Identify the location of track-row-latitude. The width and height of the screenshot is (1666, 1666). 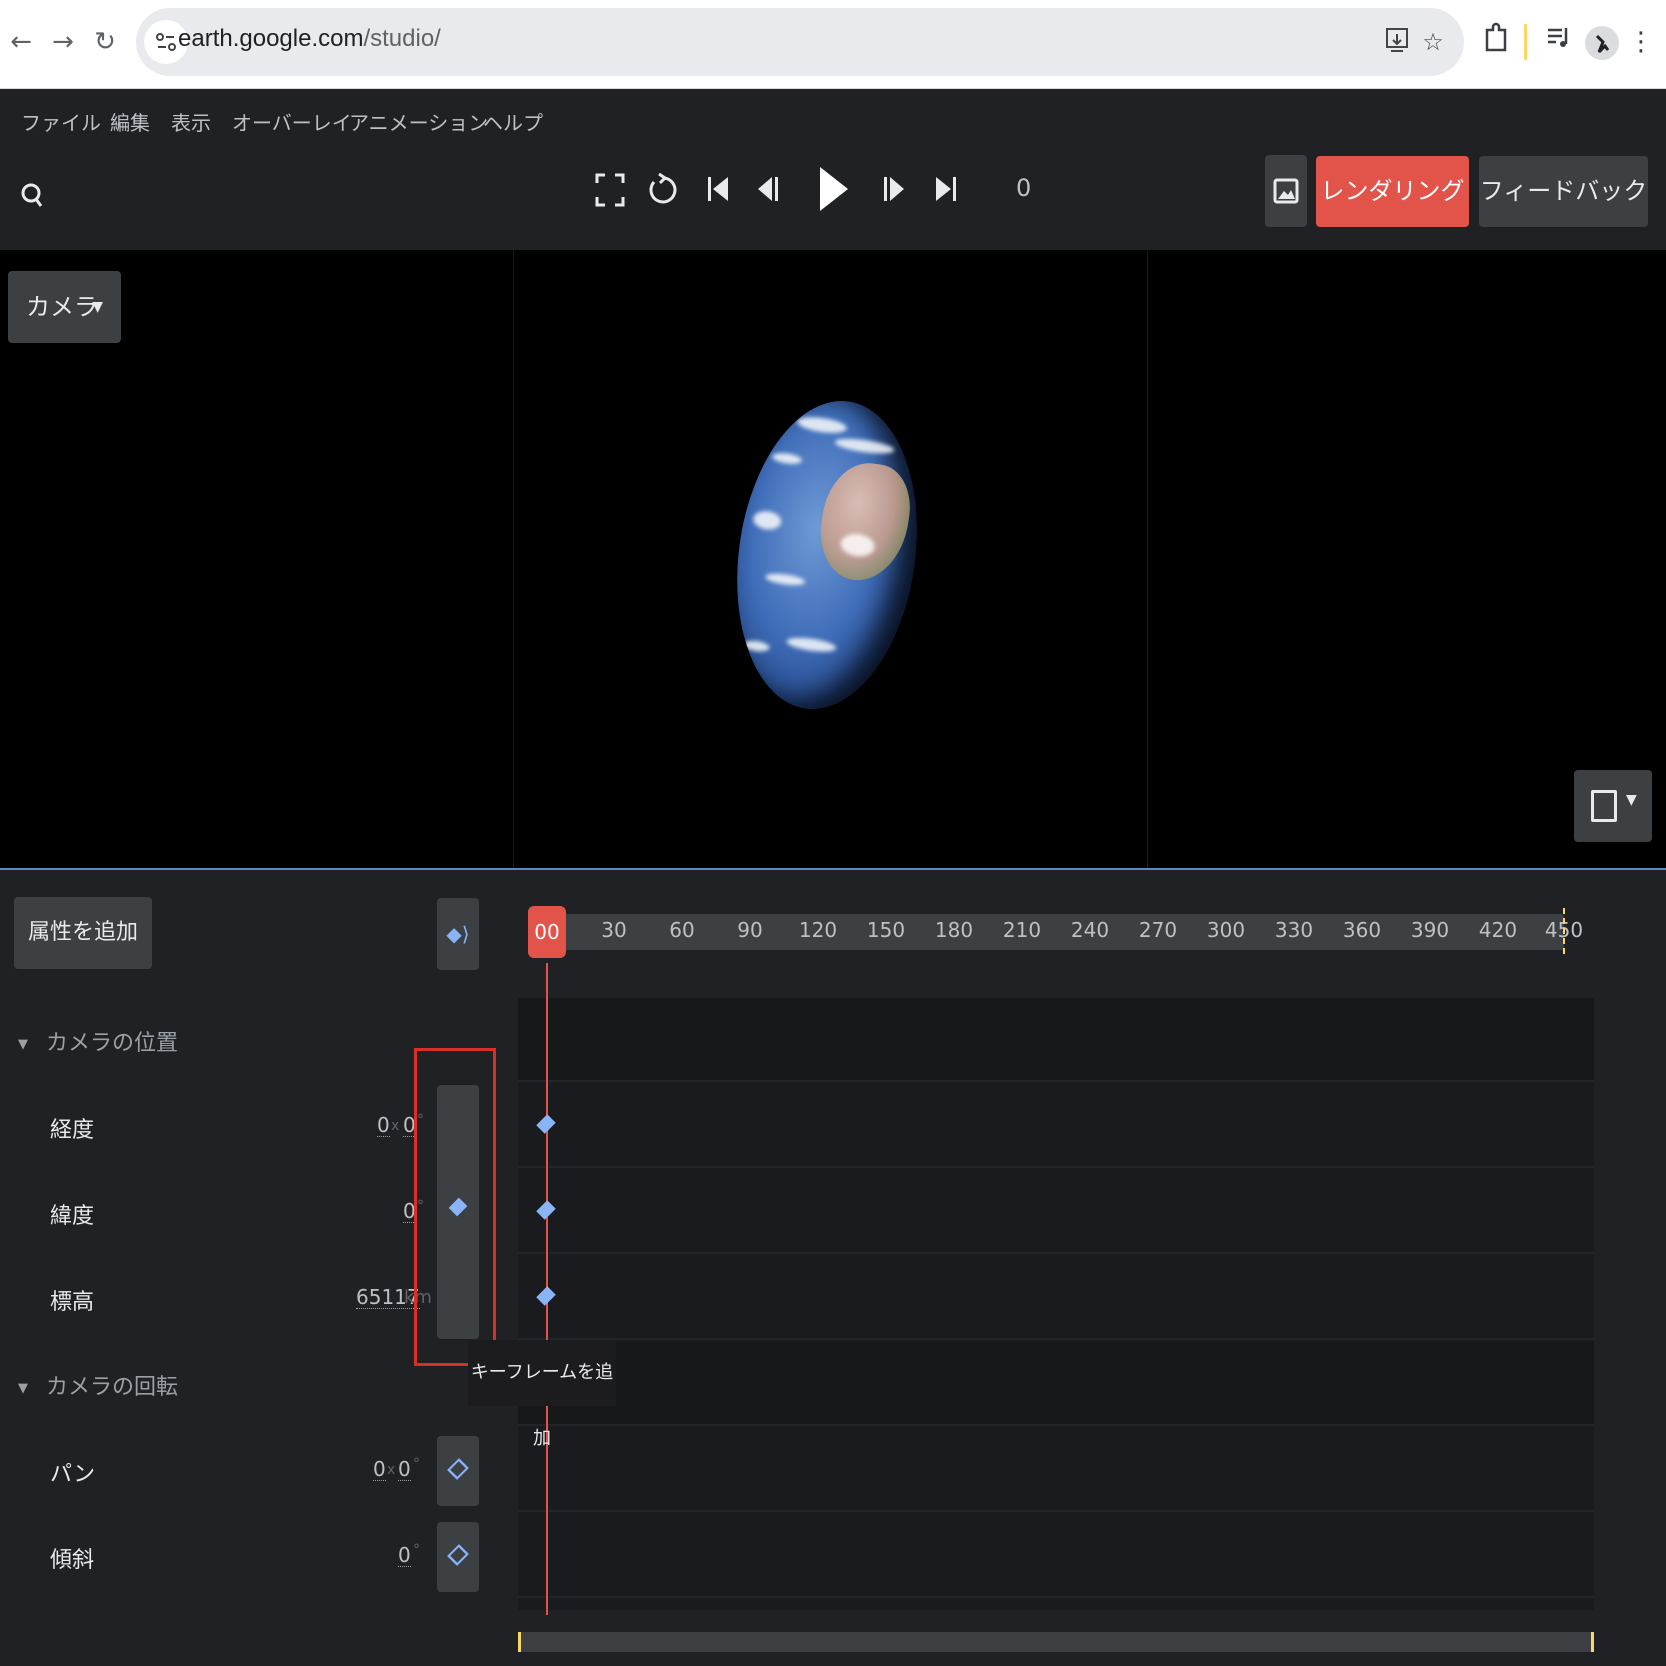
(1056, 1212).